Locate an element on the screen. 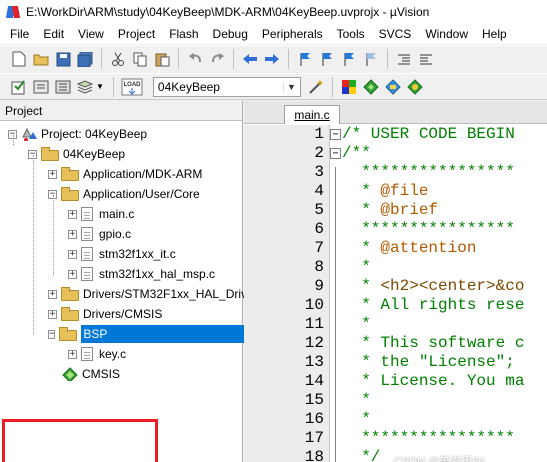 The image size is (547, 462). menu-svcs: SVCS is located at coordinates (396, 34).